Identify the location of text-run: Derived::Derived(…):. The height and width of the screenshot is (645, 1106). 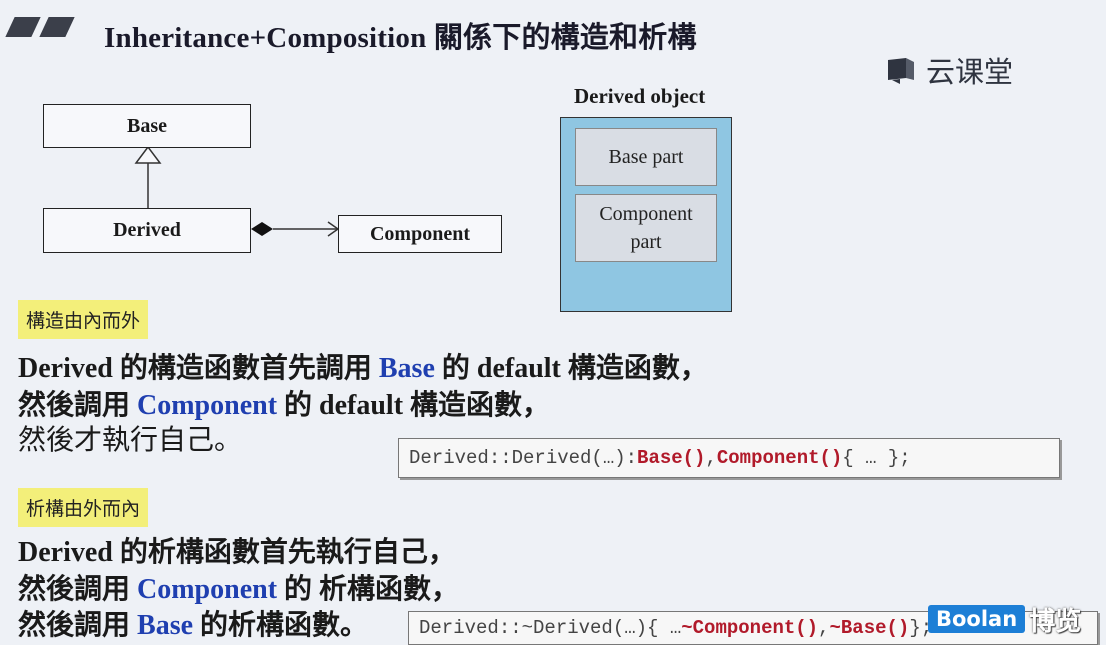
(523, 458).